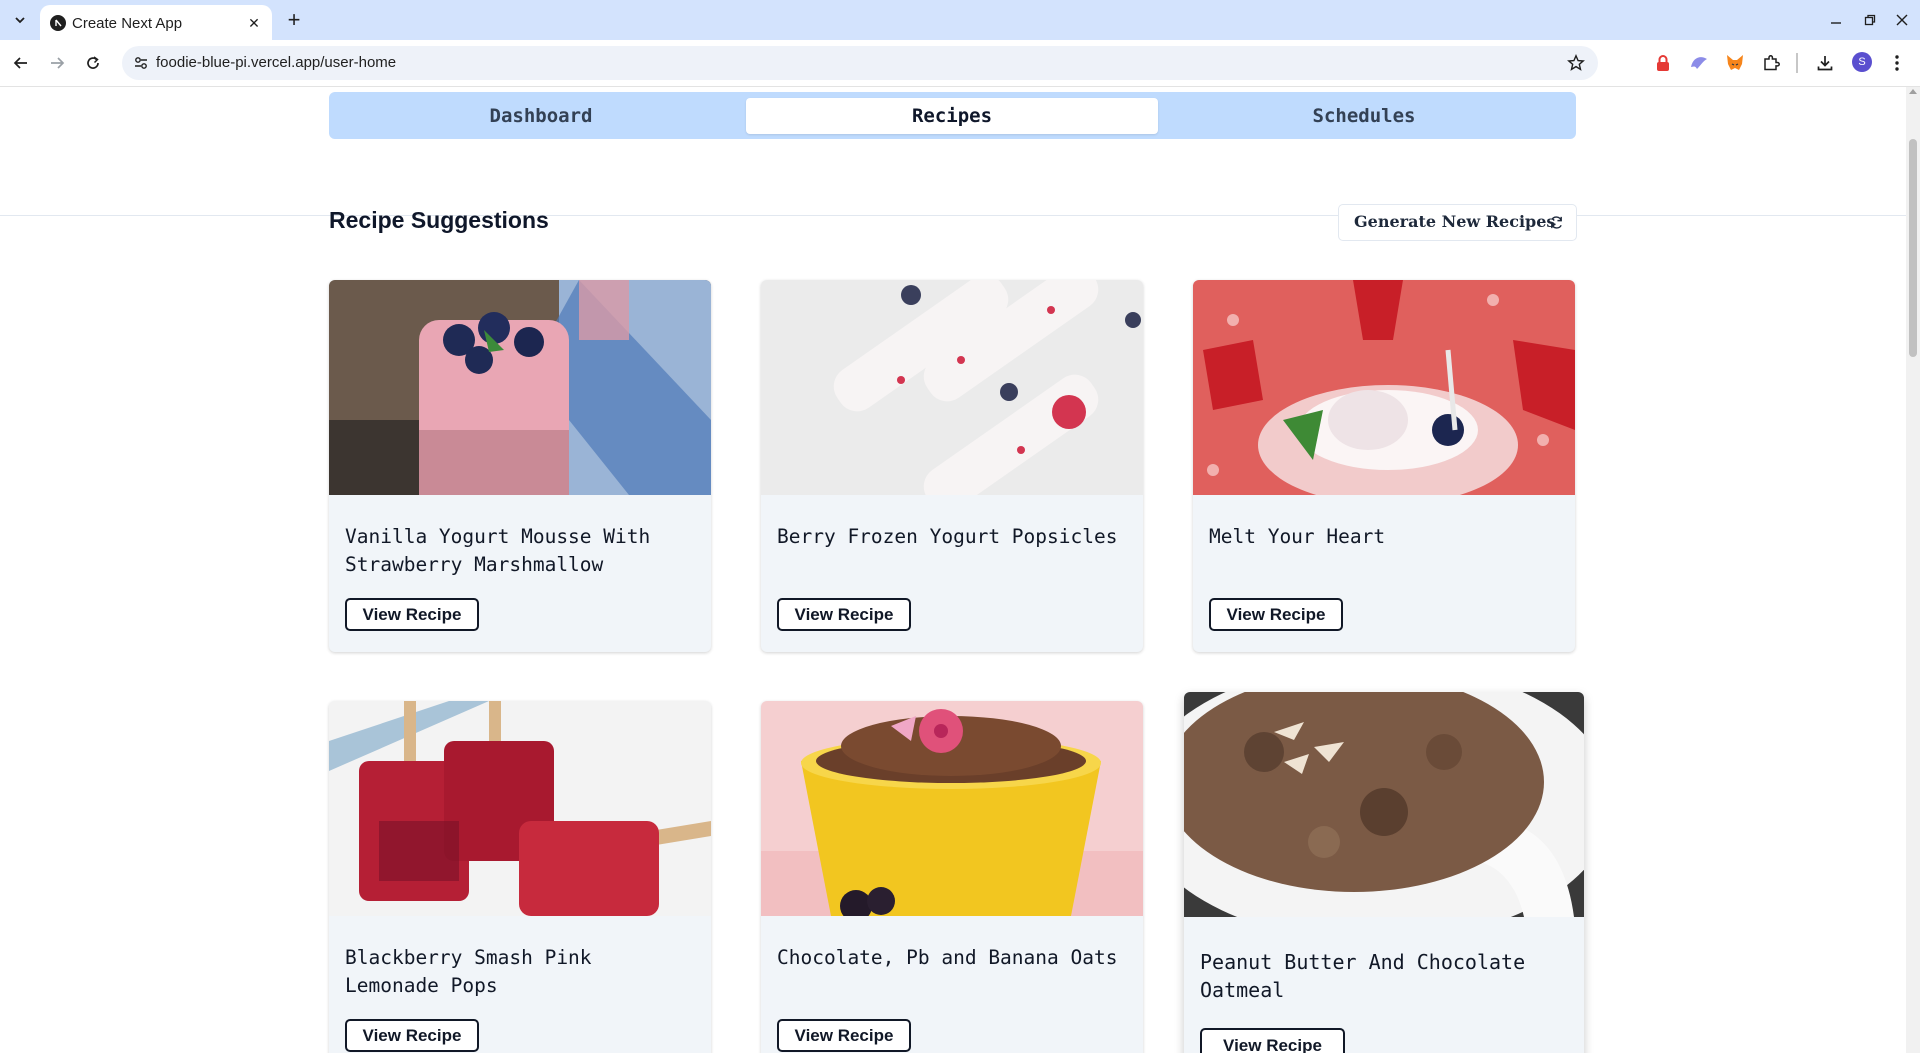 This screenshot has height=1053, width=1920. I want to click on star-icon, so click(1576, 63).